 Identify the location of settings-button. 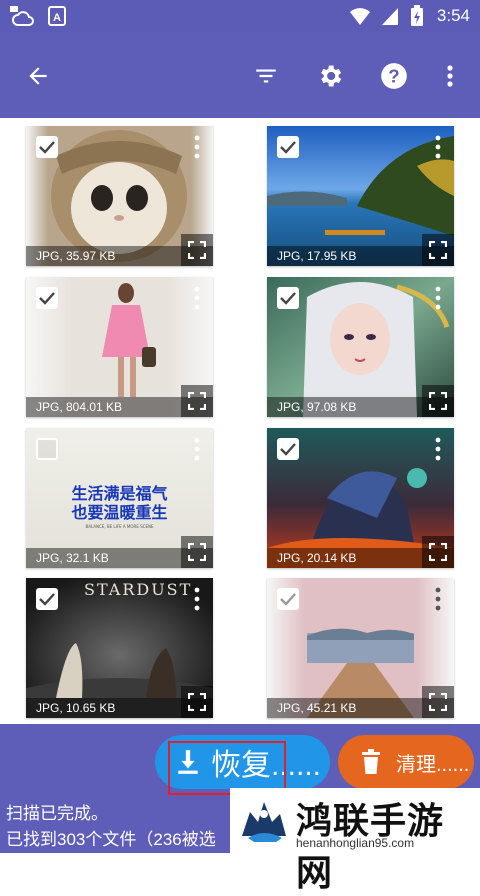
(330, 76).